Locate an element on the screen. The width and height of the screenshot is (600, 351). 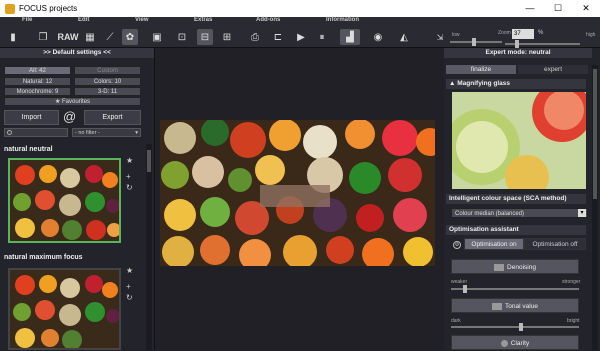
add-icon-2: + is located at coordinates (128, 286).